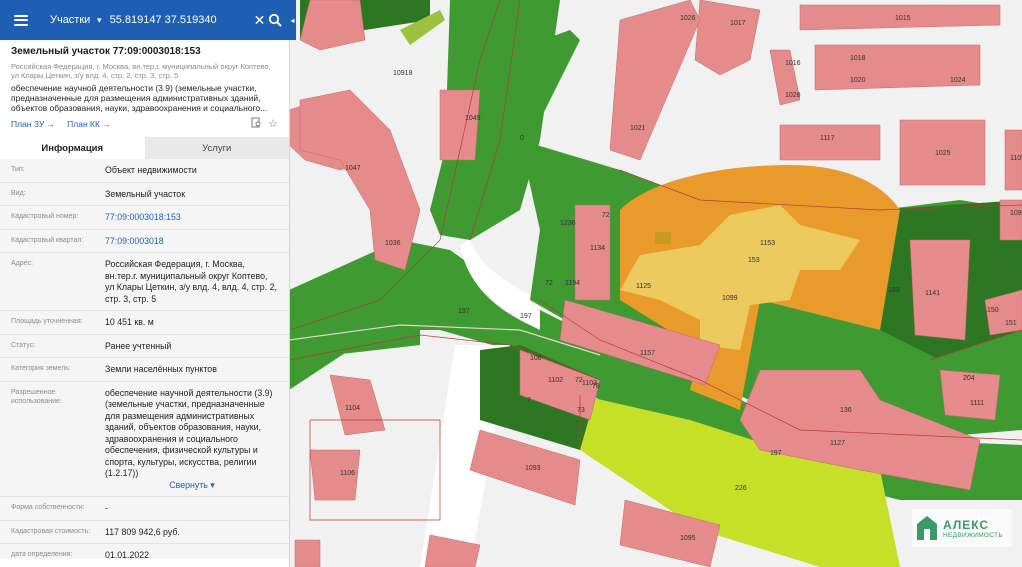  Describe the element at coordinates (643, 286) in the screenshot. I see `svg-text: 1125` at that location.